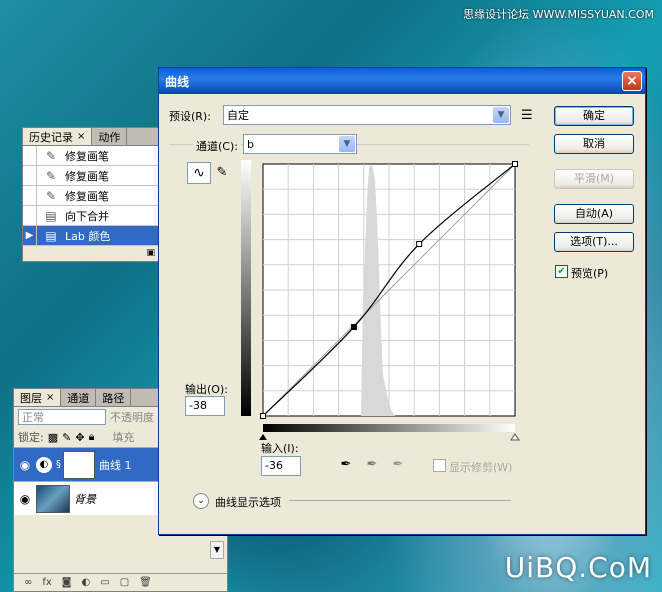  What do you see at coordinates (44, 464) in the screenshot?
I see `adjustment-icon: ◐` at bounding box center [44, 464].